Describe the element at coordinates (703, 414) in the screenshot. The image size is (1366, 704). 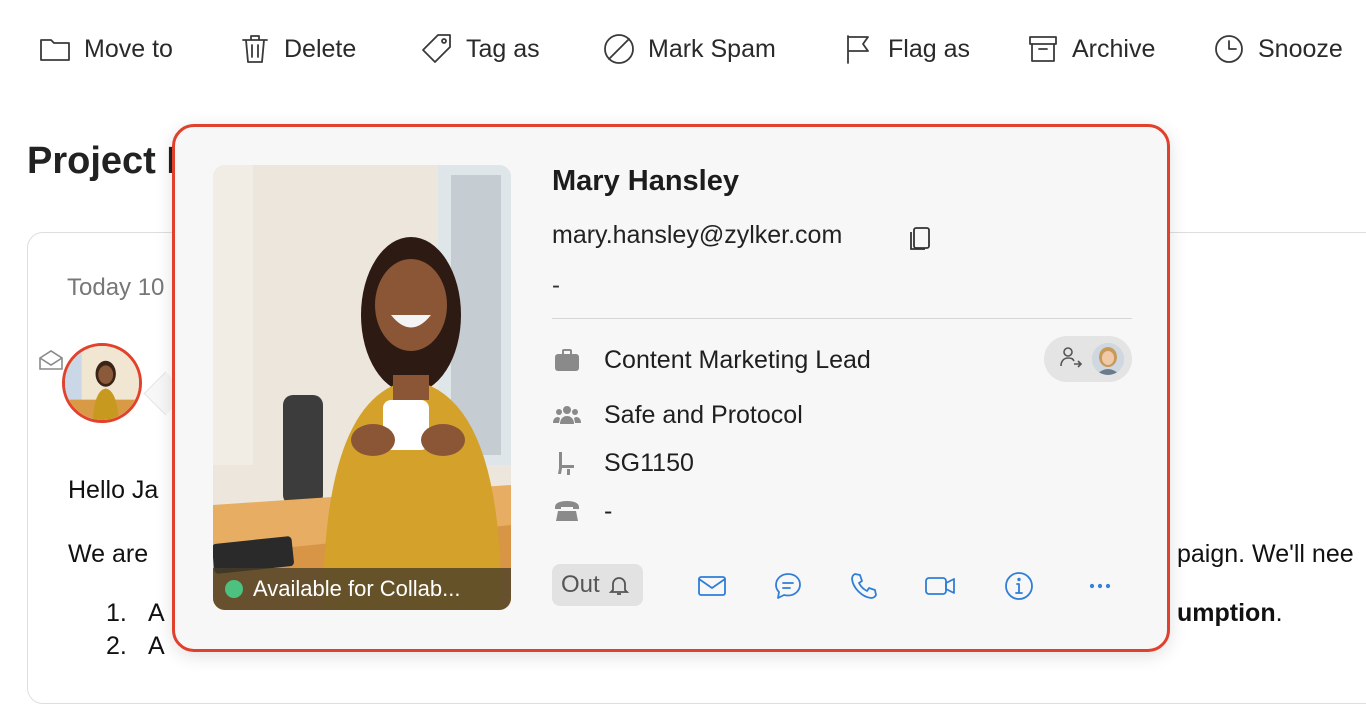
I see `department: Safe and Protocol` at that location.